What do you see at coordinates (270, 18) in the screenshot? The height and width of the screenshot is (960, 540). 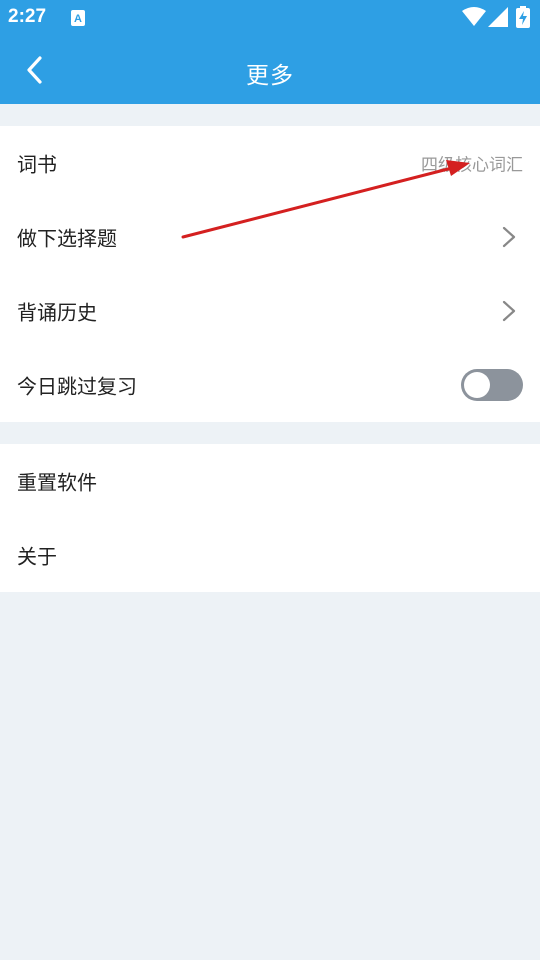 I see `status-bar: 2:27 A` at bounding box center [270, 18].